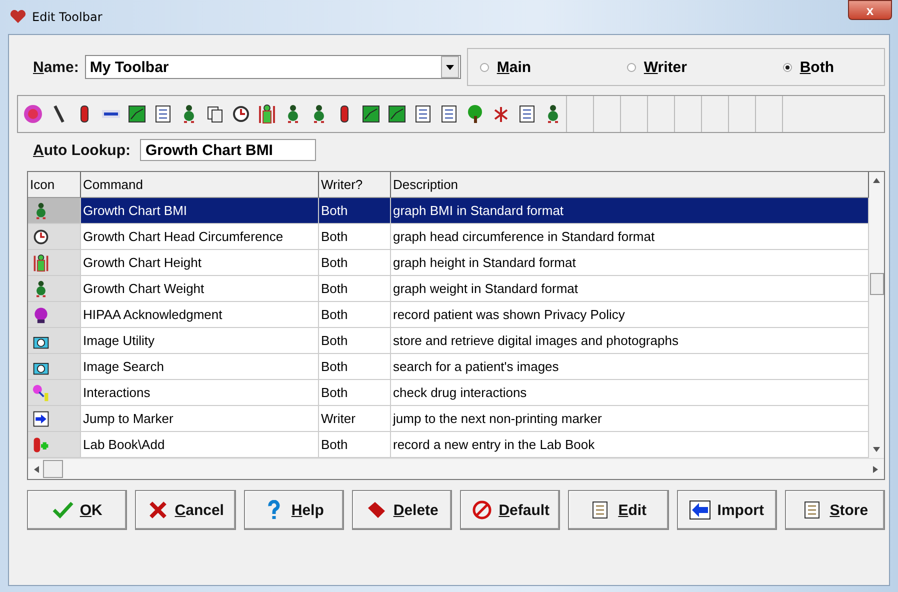  I want to click on radio-option: Main, so click(506, 67).